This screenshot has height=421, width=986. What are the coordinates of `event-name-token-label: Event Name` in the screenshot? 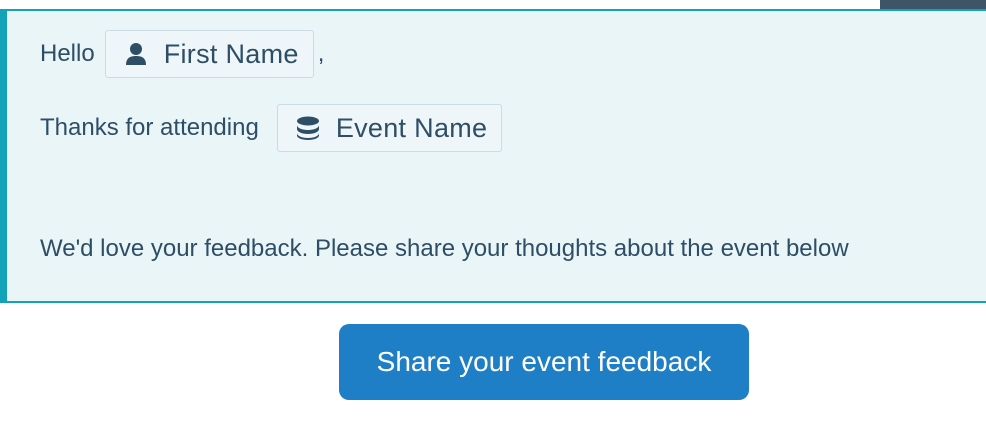 It's located at (411, 127).